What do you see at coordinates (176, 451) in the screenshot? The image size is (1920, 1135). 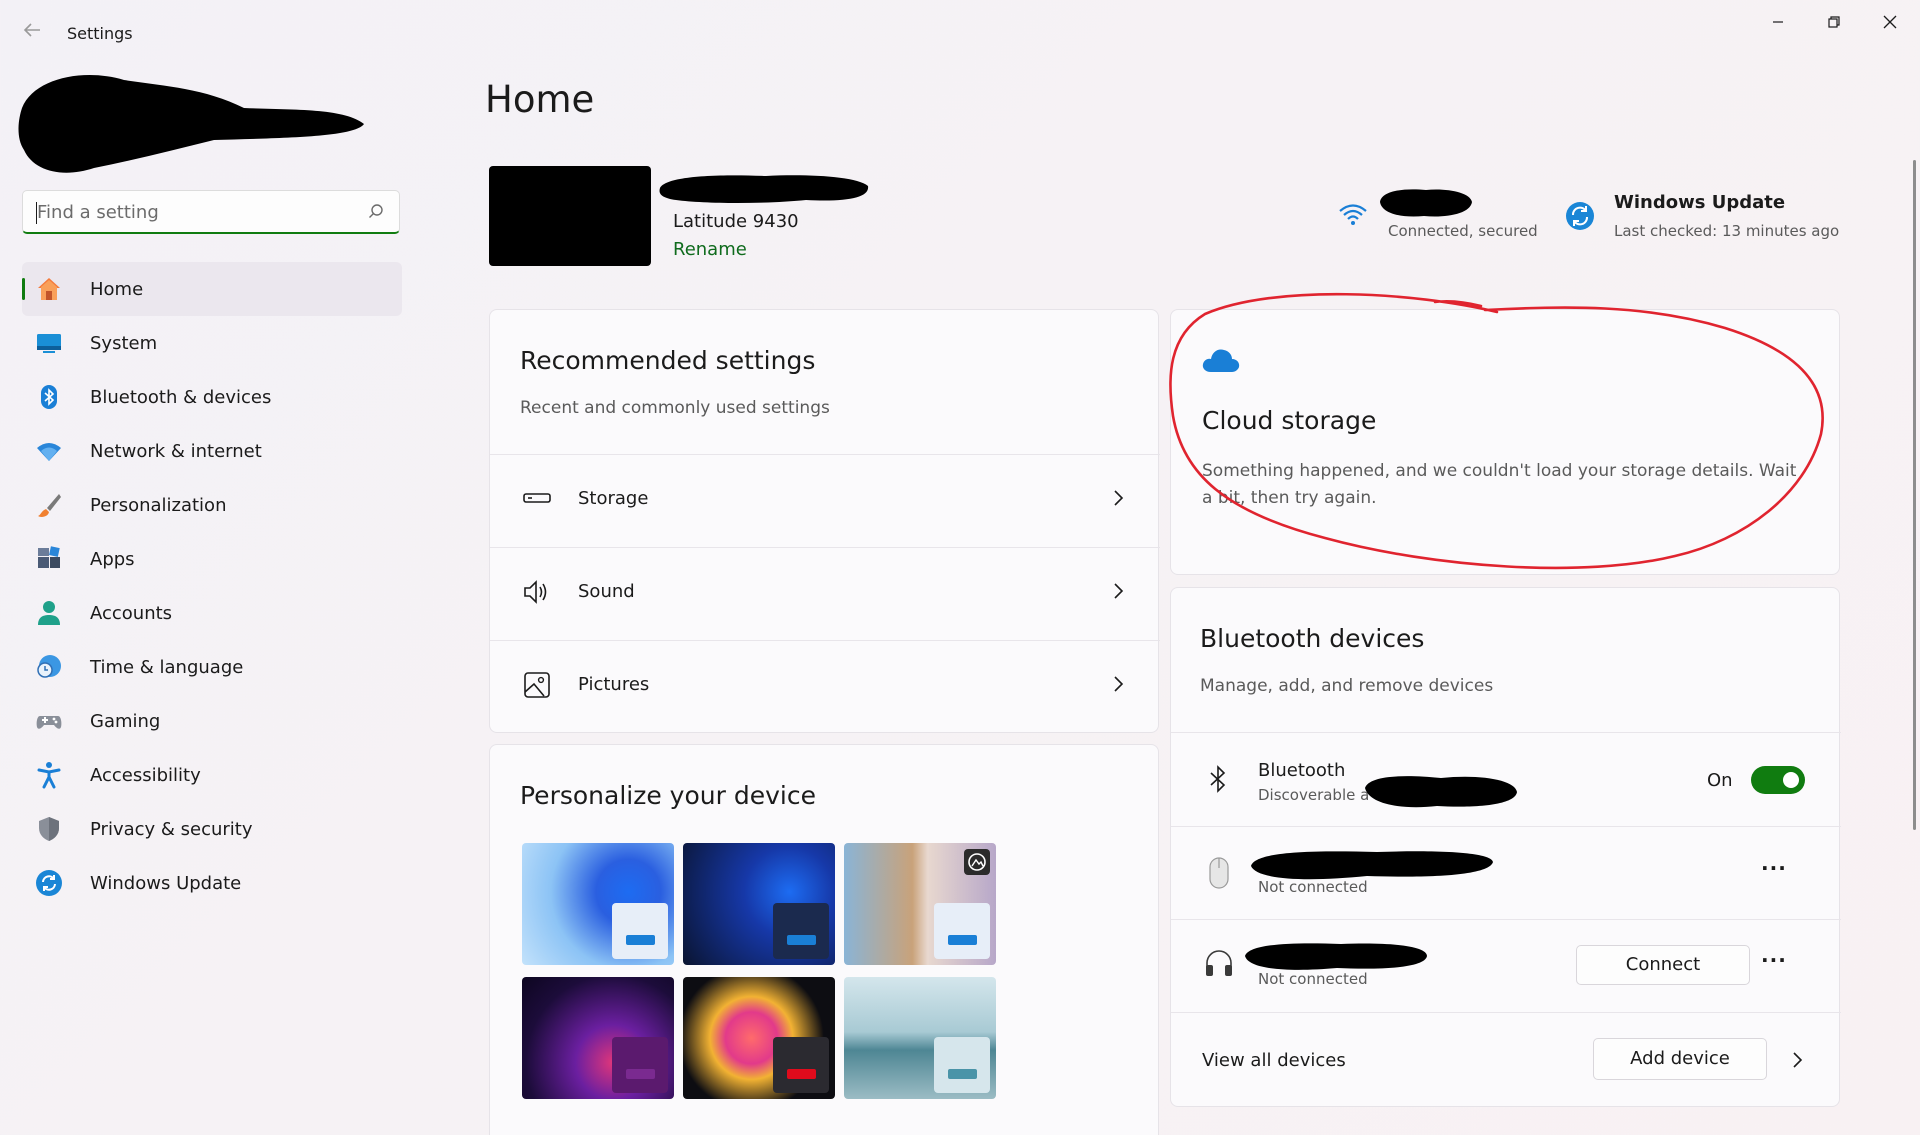 I see `sidebar-item-label: Network & internet` at bounding box center [176, 451].